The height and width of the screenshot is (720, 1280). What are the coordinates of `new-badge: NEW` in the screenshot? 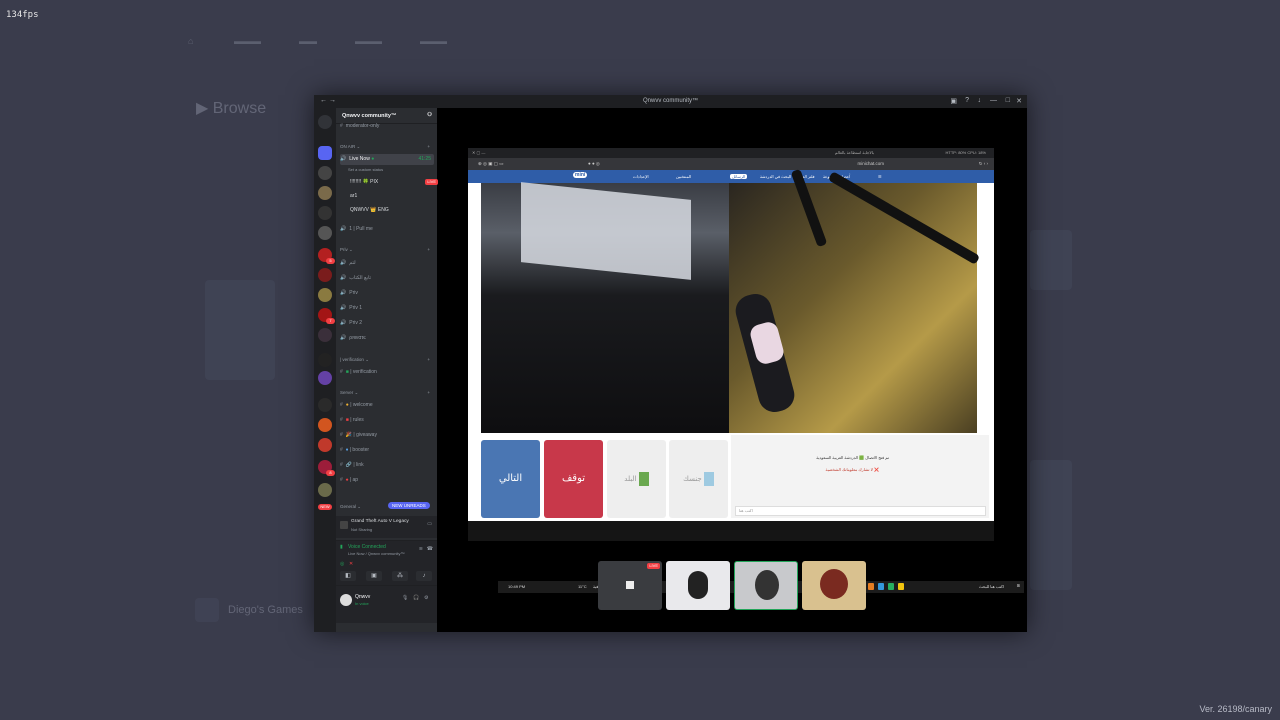 It's located at (325, 507).